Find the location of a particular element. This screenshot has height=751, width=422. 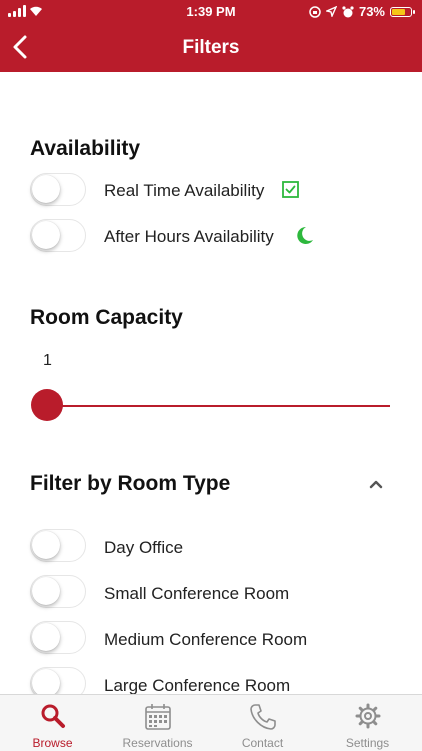

room-type-title: Filter by Room Type is located at coordinates (130, 483).